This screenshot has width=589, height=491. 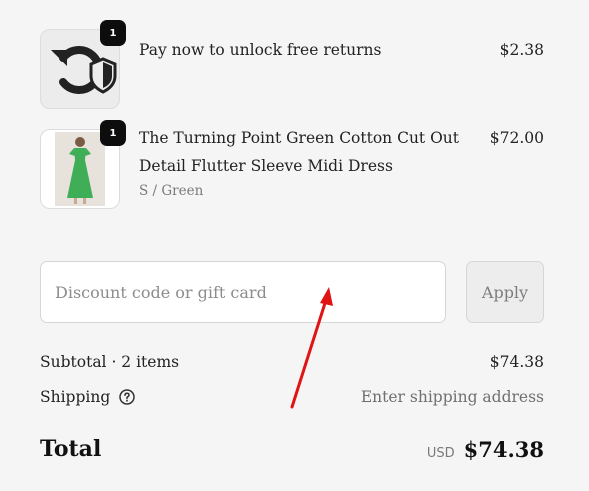 I want to click on discount-code-input, so click(x=243, y=292).